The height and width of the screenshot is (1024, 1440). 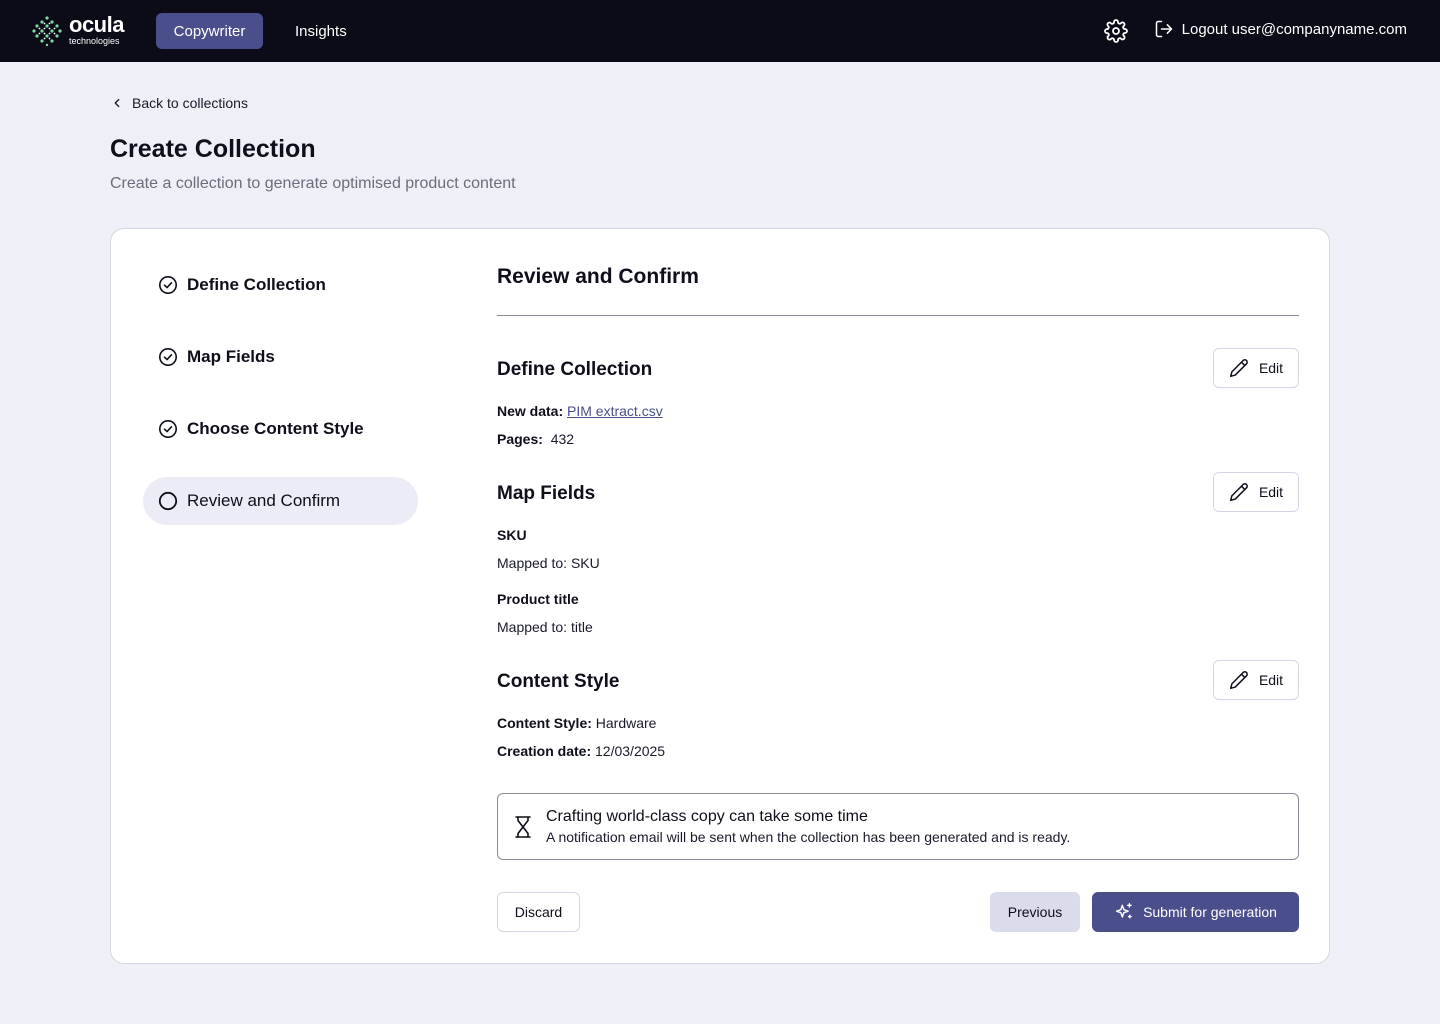 I want to click on logout-button: Logout user@companyname.com, so click(x=1280, y=29).